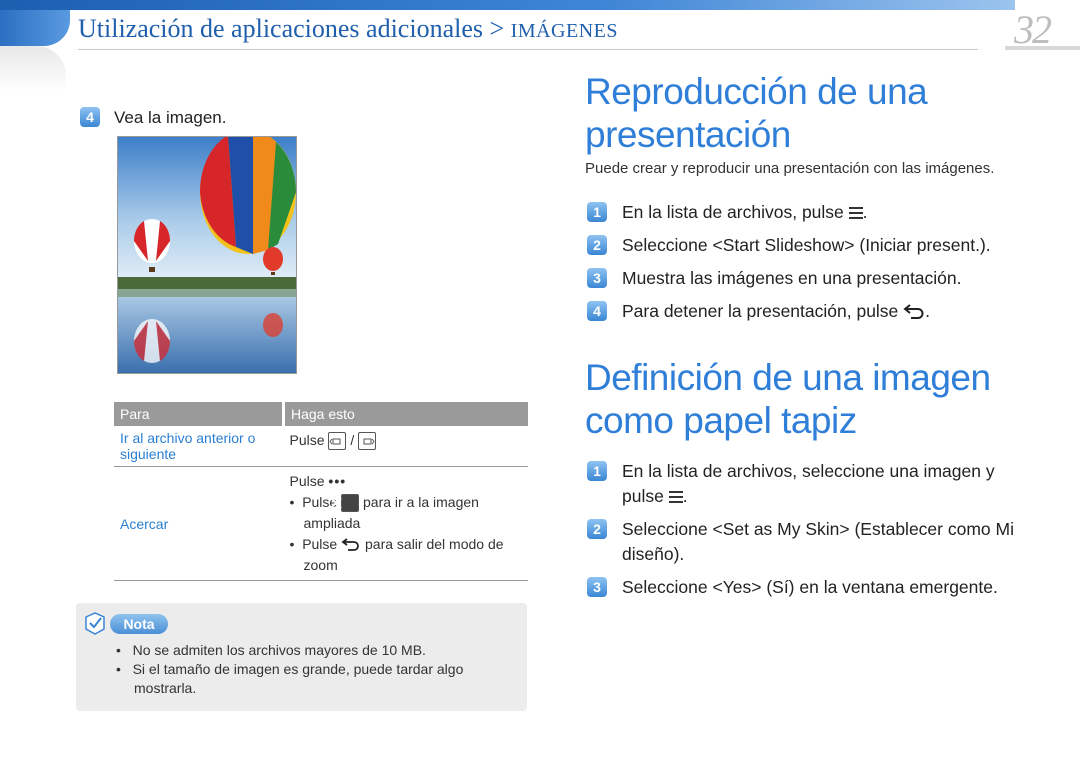  What do you see at coordinates (199, 523) in the screenshot?
I see `row-para: Acercar` at bounding box center [199, 523].